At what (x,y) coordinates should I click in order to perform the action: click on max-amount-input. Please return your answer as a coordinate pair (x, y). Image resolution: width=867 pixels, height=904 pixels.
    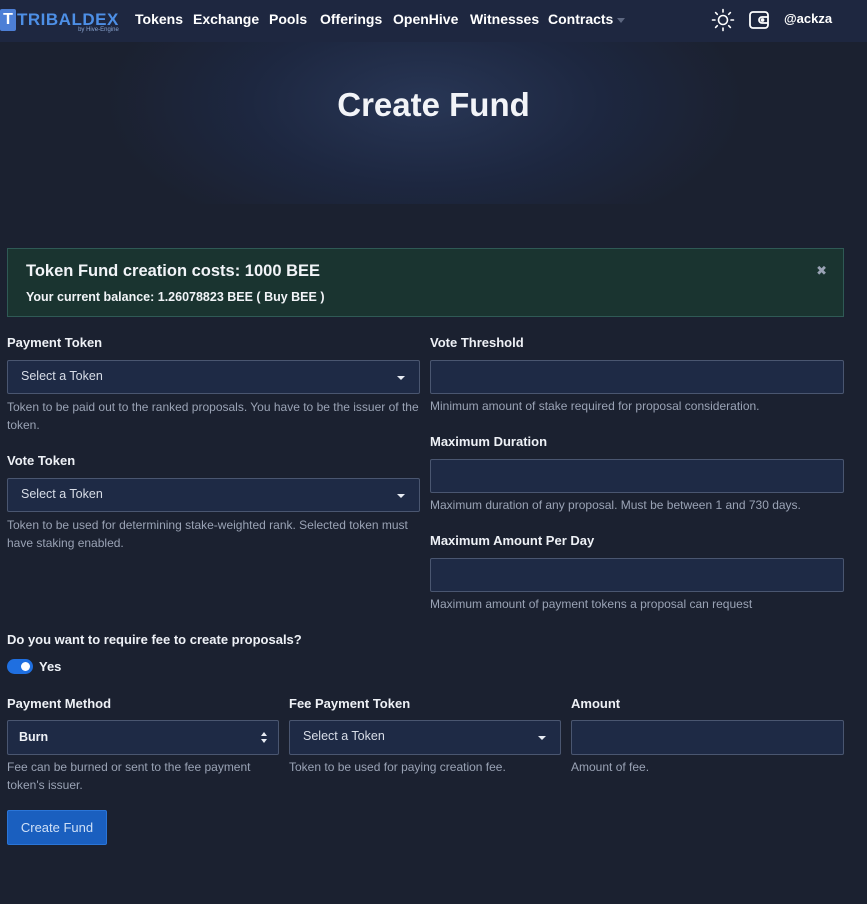
    Looking at the image, I should click on (637, 575).